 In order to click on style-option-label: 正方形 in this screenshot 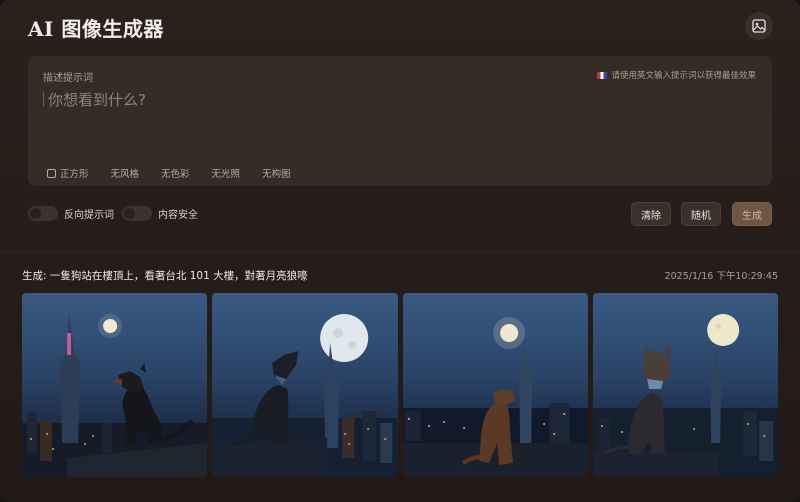, I will do `click(74, 174)`.